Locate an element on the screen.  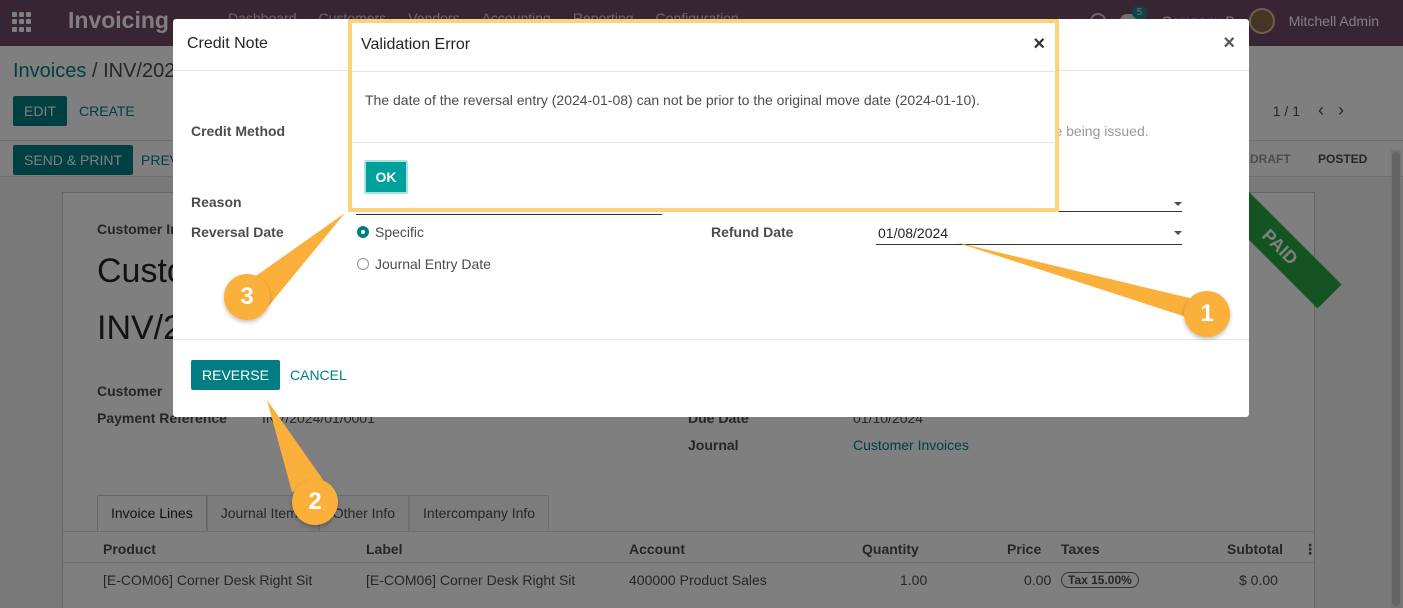
refund-date-input: 01/08/2024 is located at coordinates (1029, 232).